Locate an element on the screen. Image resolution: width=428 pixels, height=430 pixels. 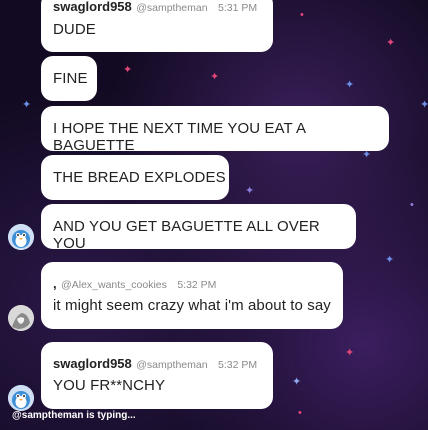
message-header: , @Alex_wants_cookies 5:32 PM is located at coordinates (134, 284).